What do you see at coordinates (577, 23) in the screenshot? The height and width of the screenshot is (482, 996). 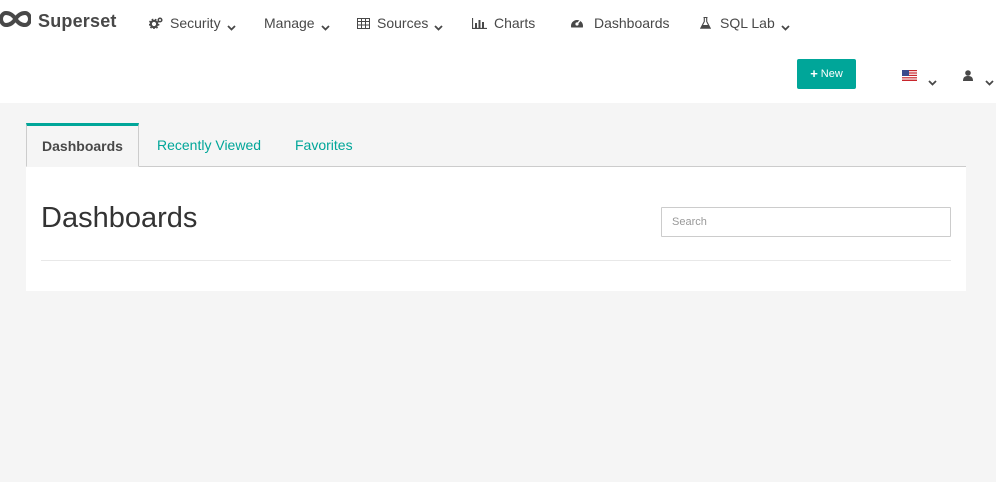 I see `dashboard-icon` at bounding box center [577, 23].